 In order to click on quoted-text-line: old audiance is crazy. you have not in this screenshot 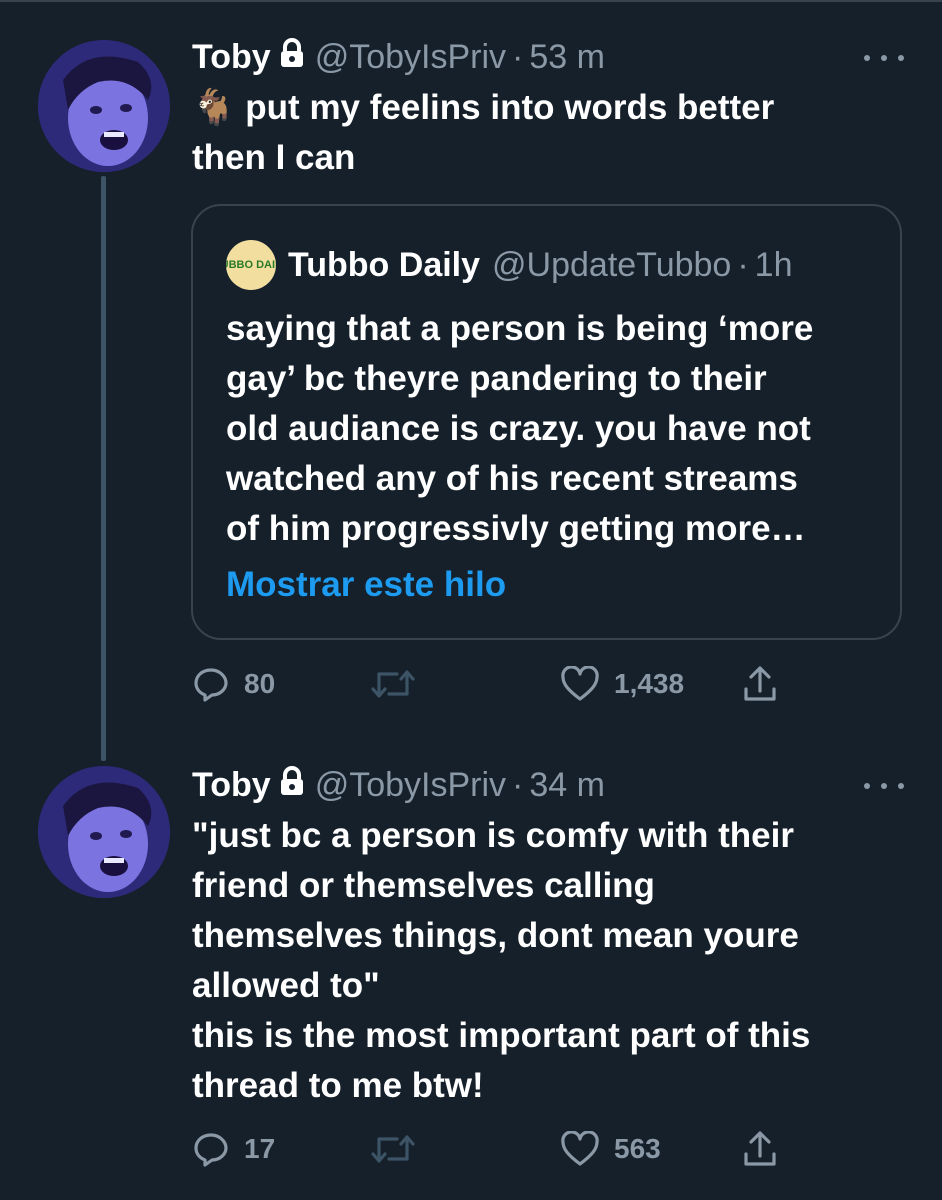, I will do `click(518, 428)`.